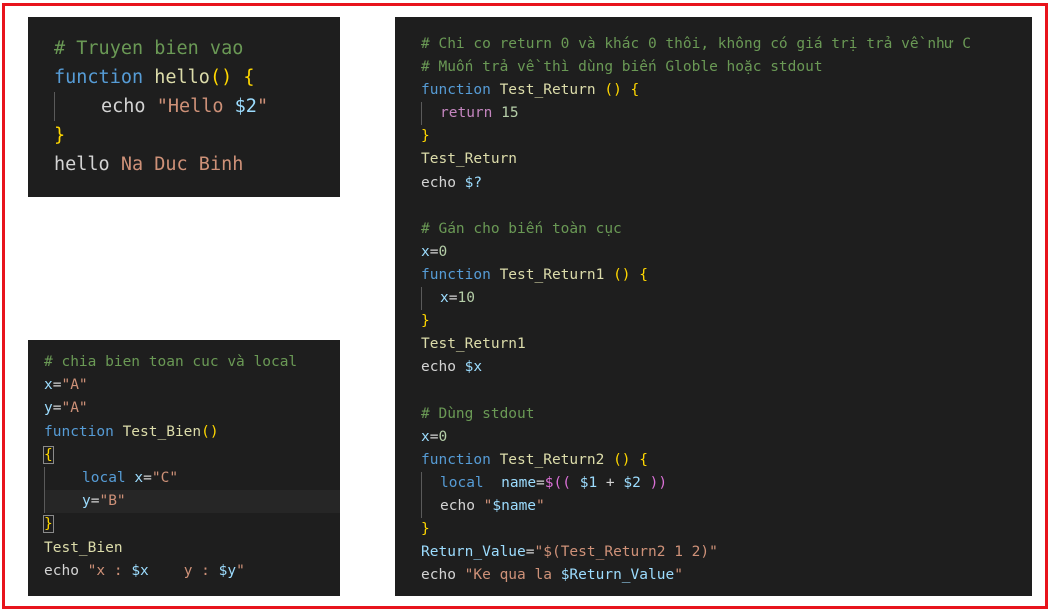  I want to click on string: Test_Return2, so click(613, 552).